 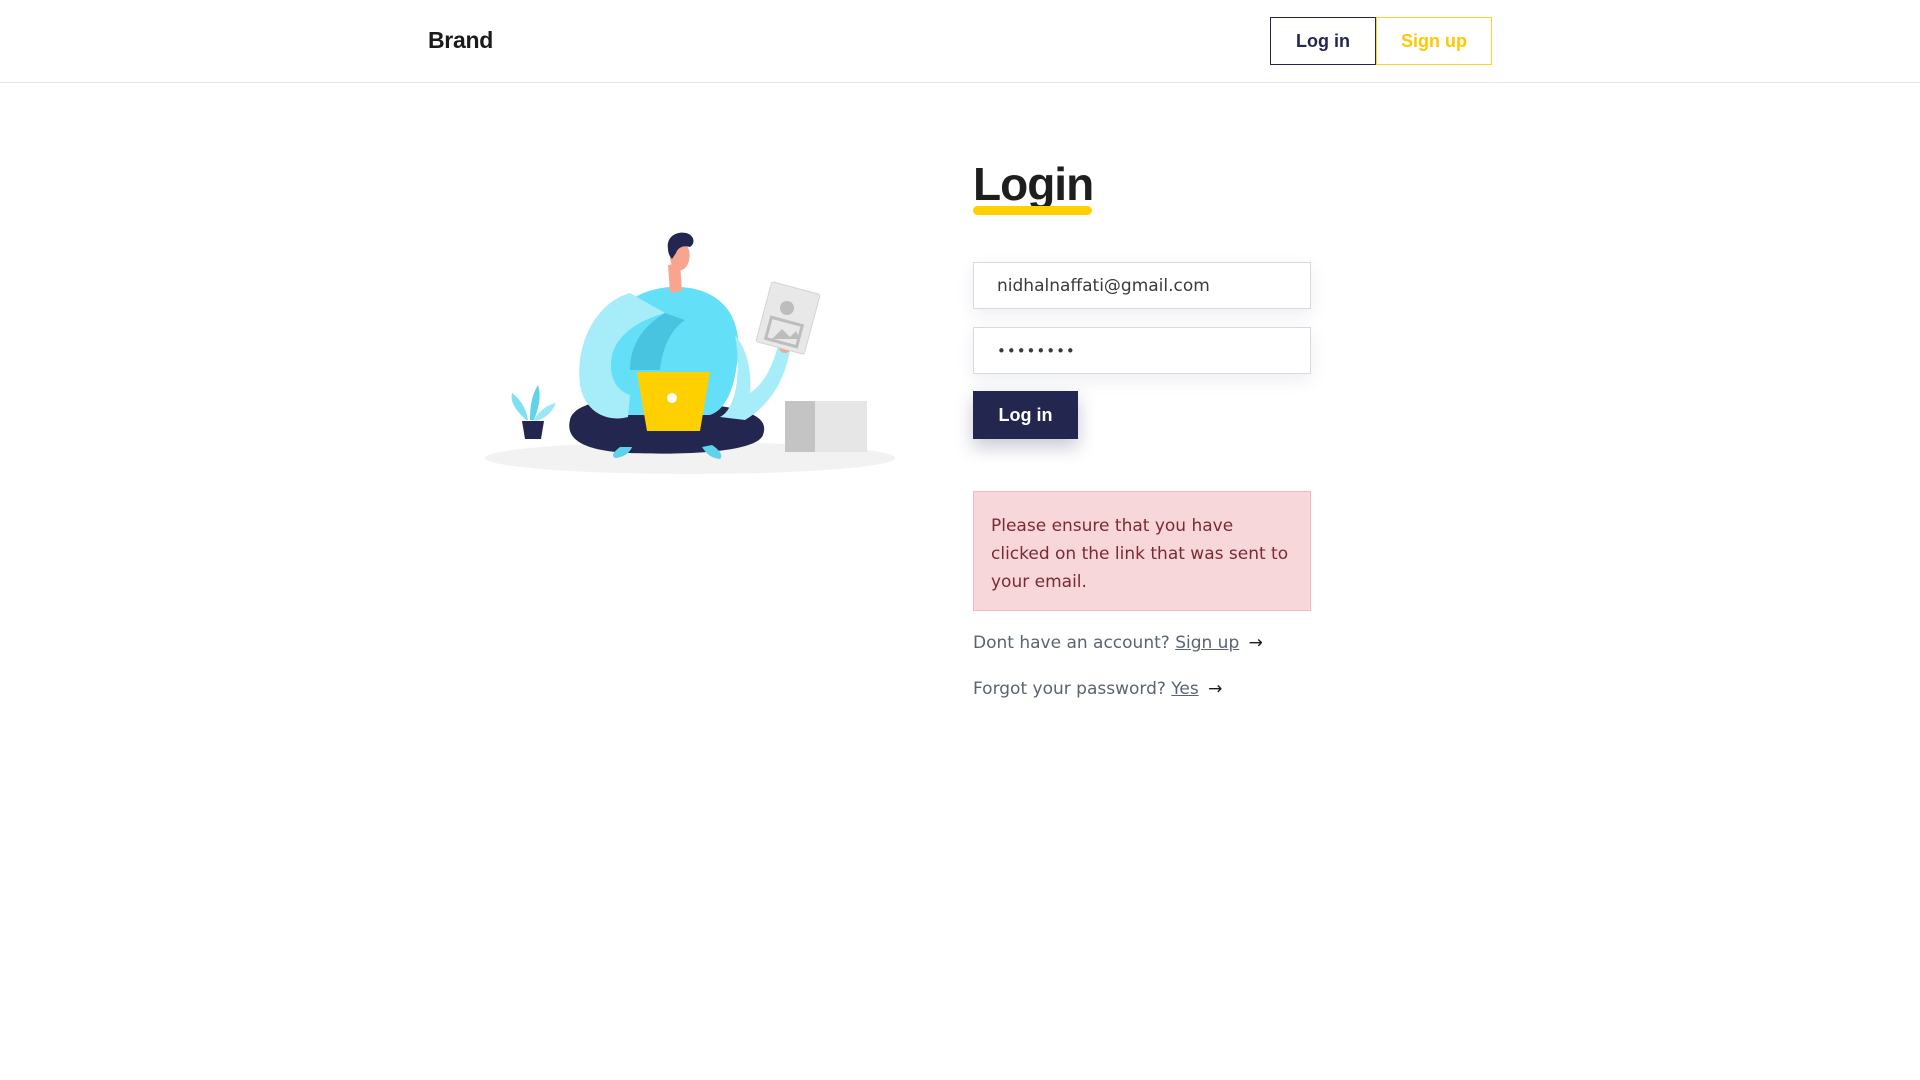 I want to click on email-field: nidhalnaffati@gmail.com, so click(x=1142, y=285).